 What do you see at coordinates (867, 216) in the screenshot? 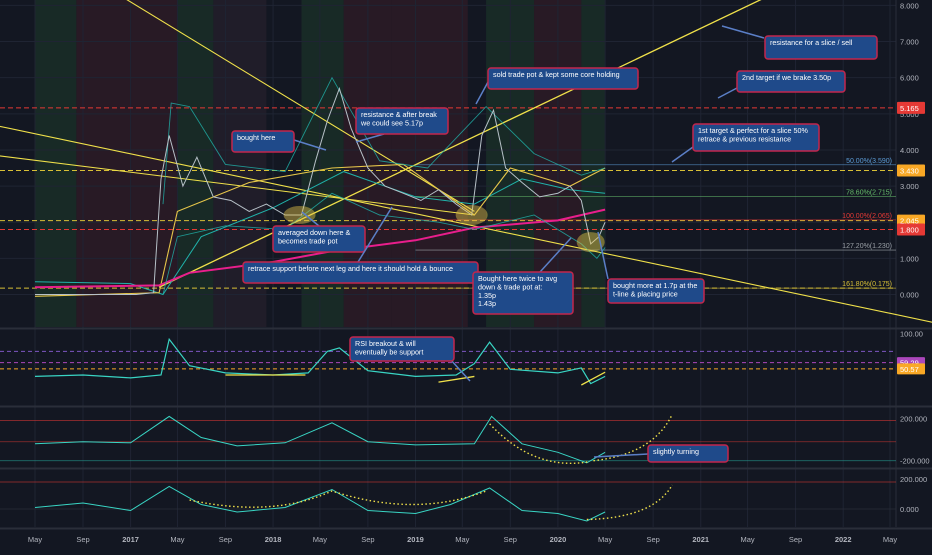
I see `fib-level-label: 100.00%(2.065)` at bounding box center [867, 216].